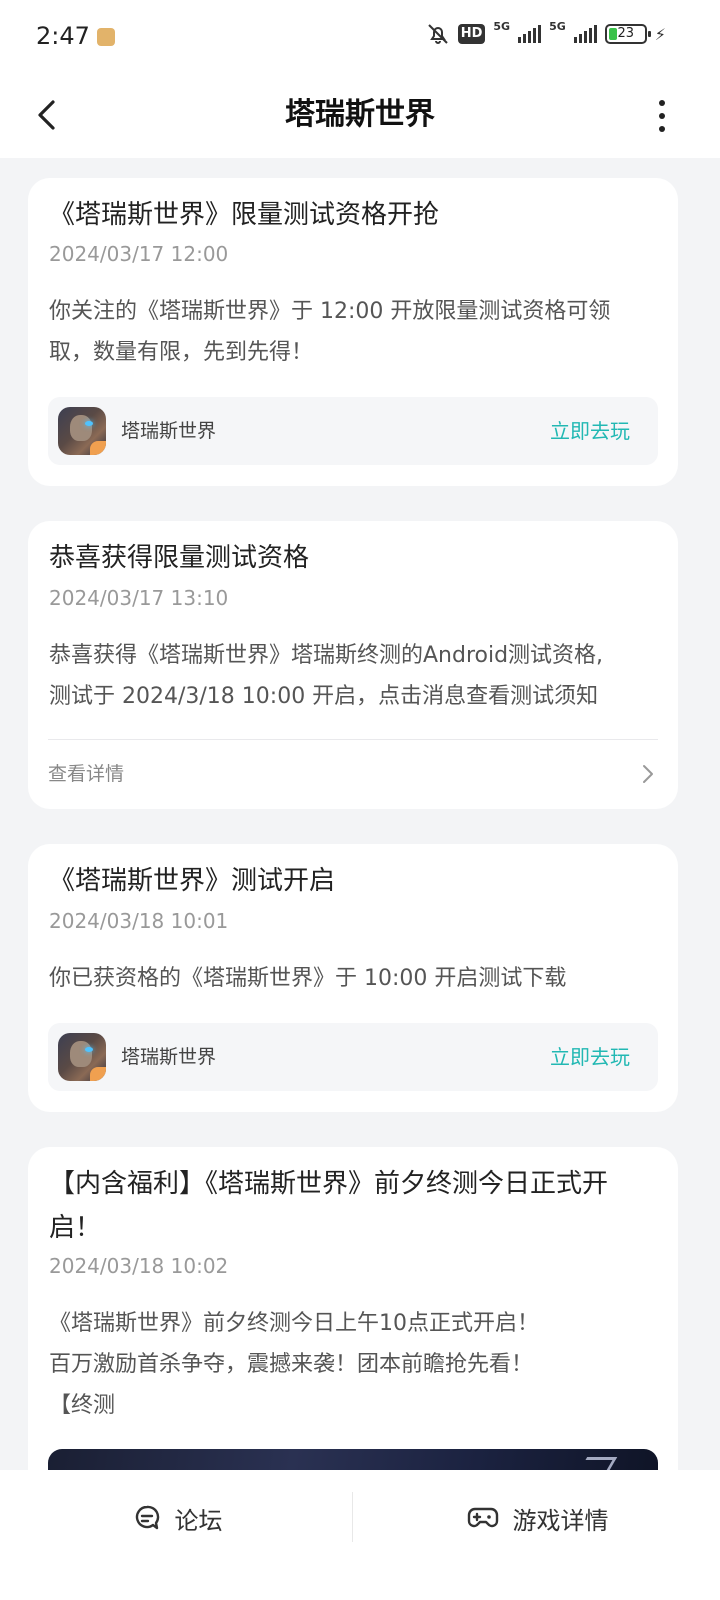  What do you see at coordinates (329, 1184) in the screenshot?
I see `message-title: 【内含福利】《塔瑞斯世界》前夕终测今日正式开` at bounding box center [329, 1184].